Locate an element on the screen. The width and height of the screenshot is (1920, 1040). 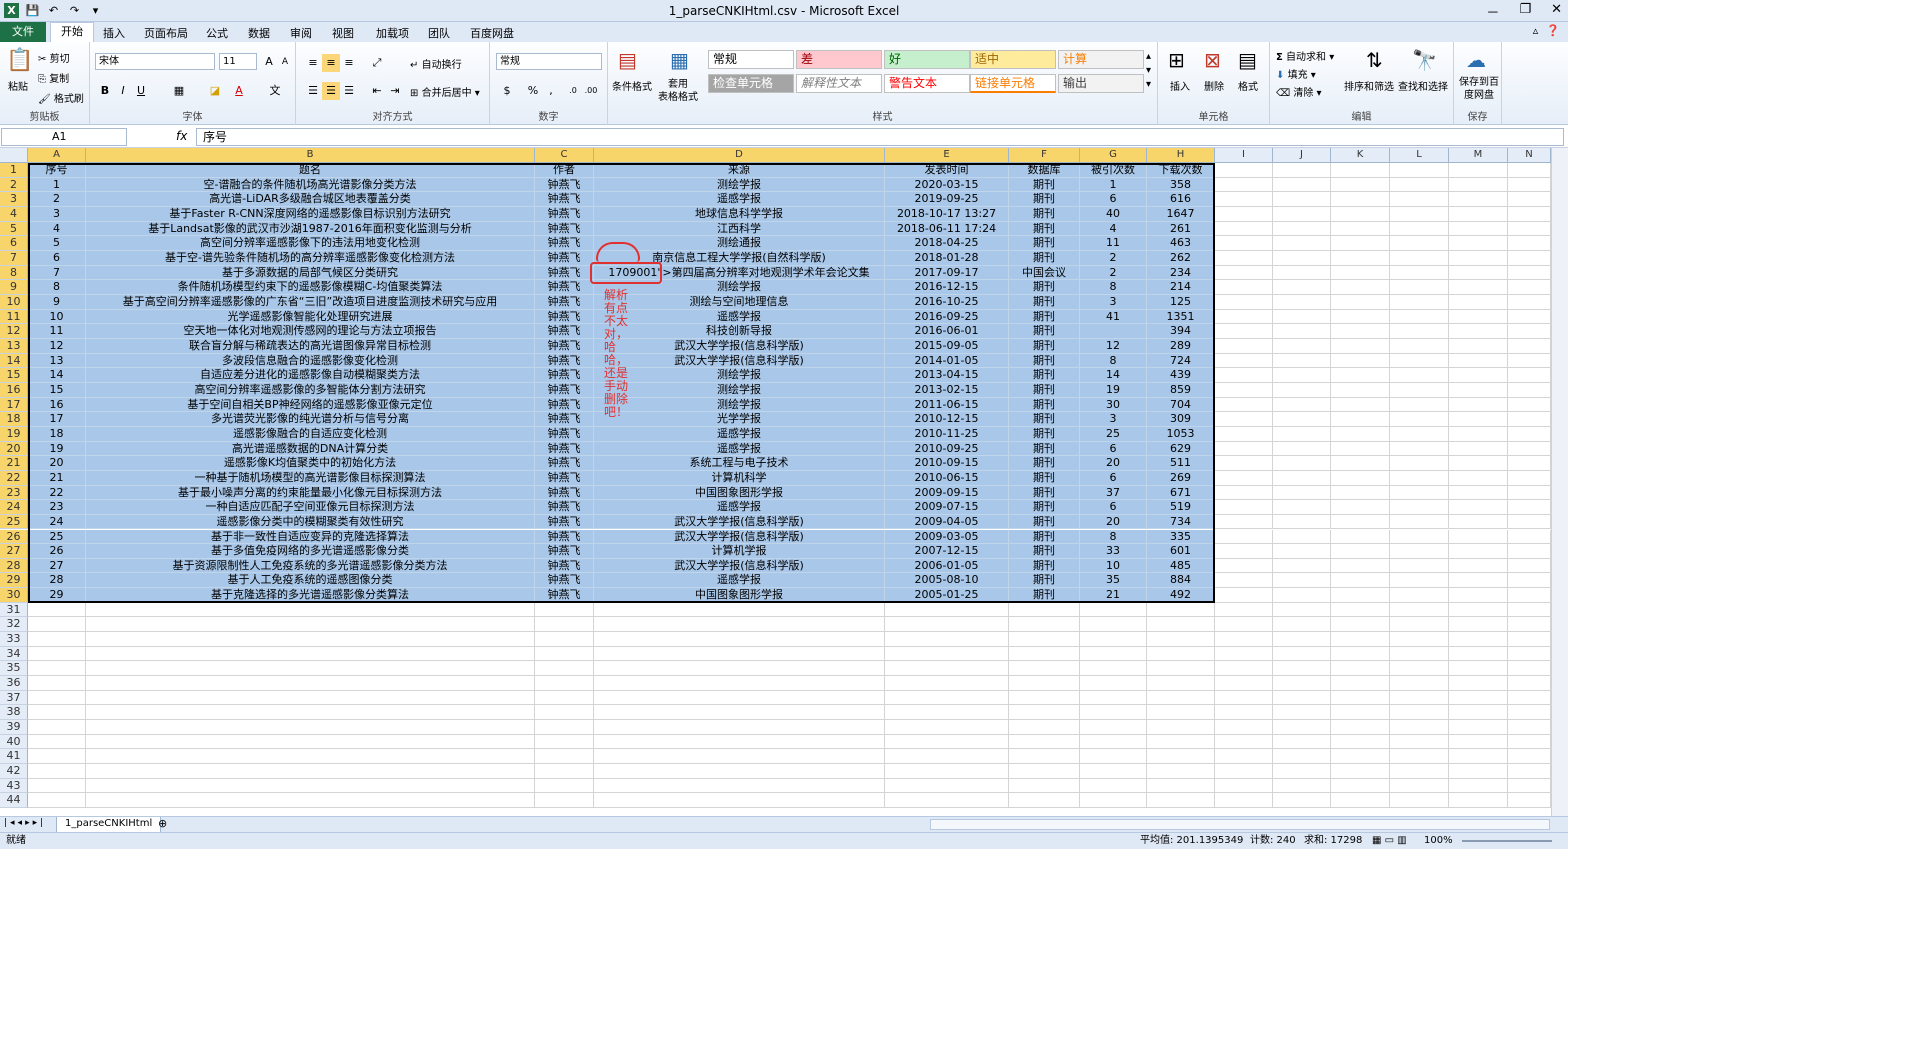
header-cell: 来源 is located at coordinates (739, 170).